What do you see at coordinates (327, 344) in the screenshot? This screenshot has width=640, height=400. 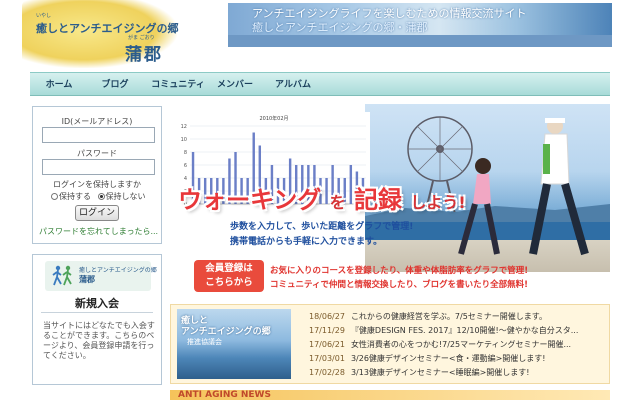 I see `news-date: 17/06/21` at bounding box center [327, 344].